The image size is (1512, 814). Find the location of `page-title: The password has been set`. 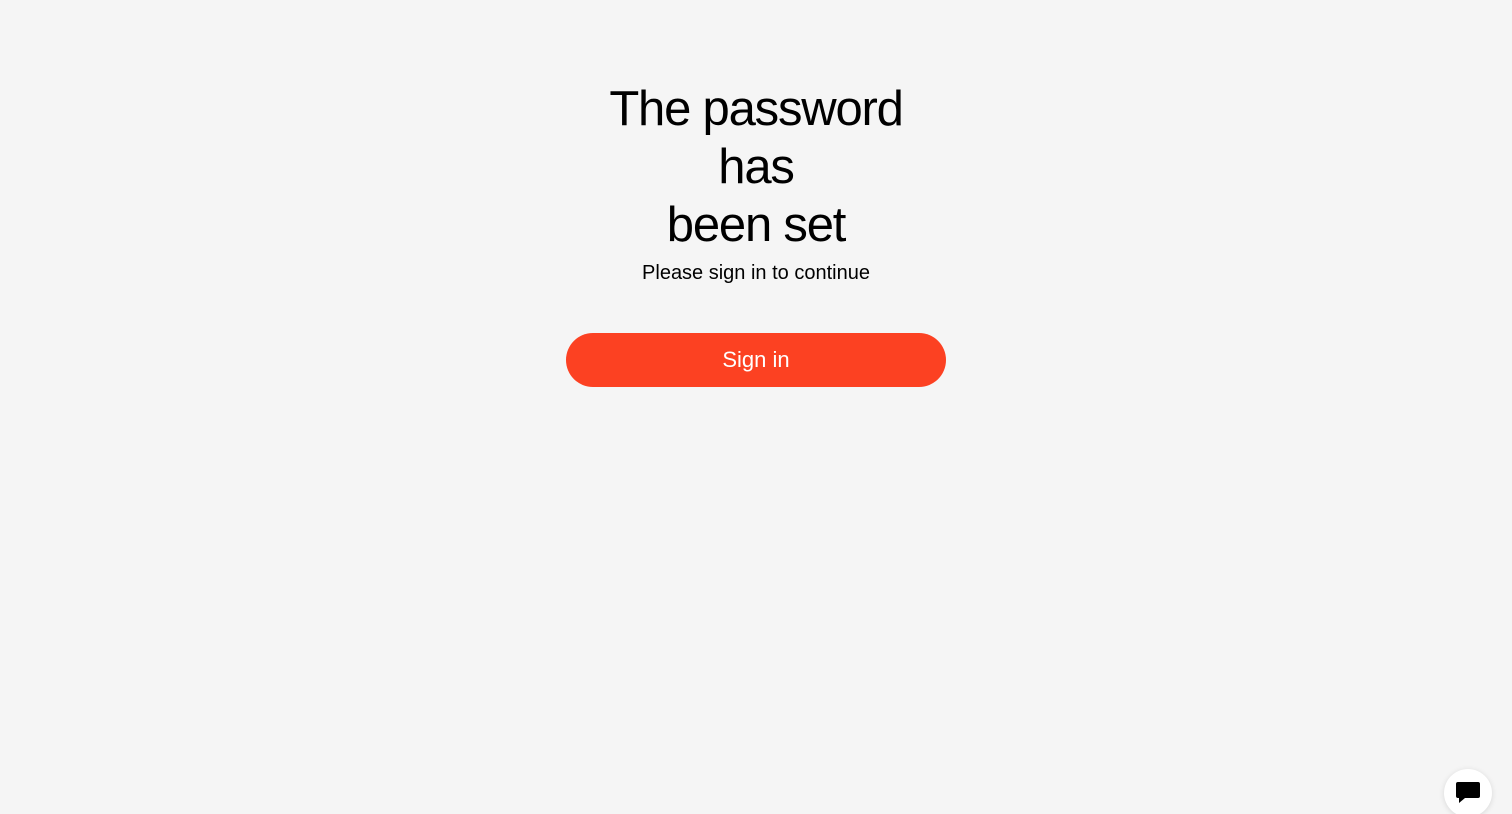

page-title: The password has been set is located at coordinates (756, 167).